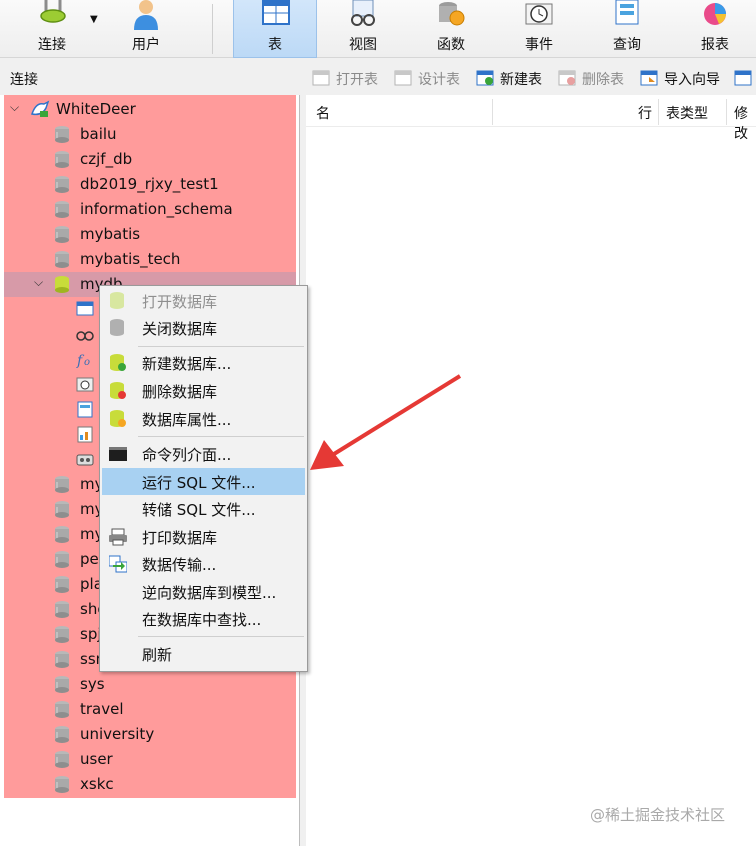 Image resolution: width=756 pixels, height=846 pixels. What do you see at coordinates (627, 29) in the screenshot?
I see `query-button: 查询` at bounding box center [627, 29].